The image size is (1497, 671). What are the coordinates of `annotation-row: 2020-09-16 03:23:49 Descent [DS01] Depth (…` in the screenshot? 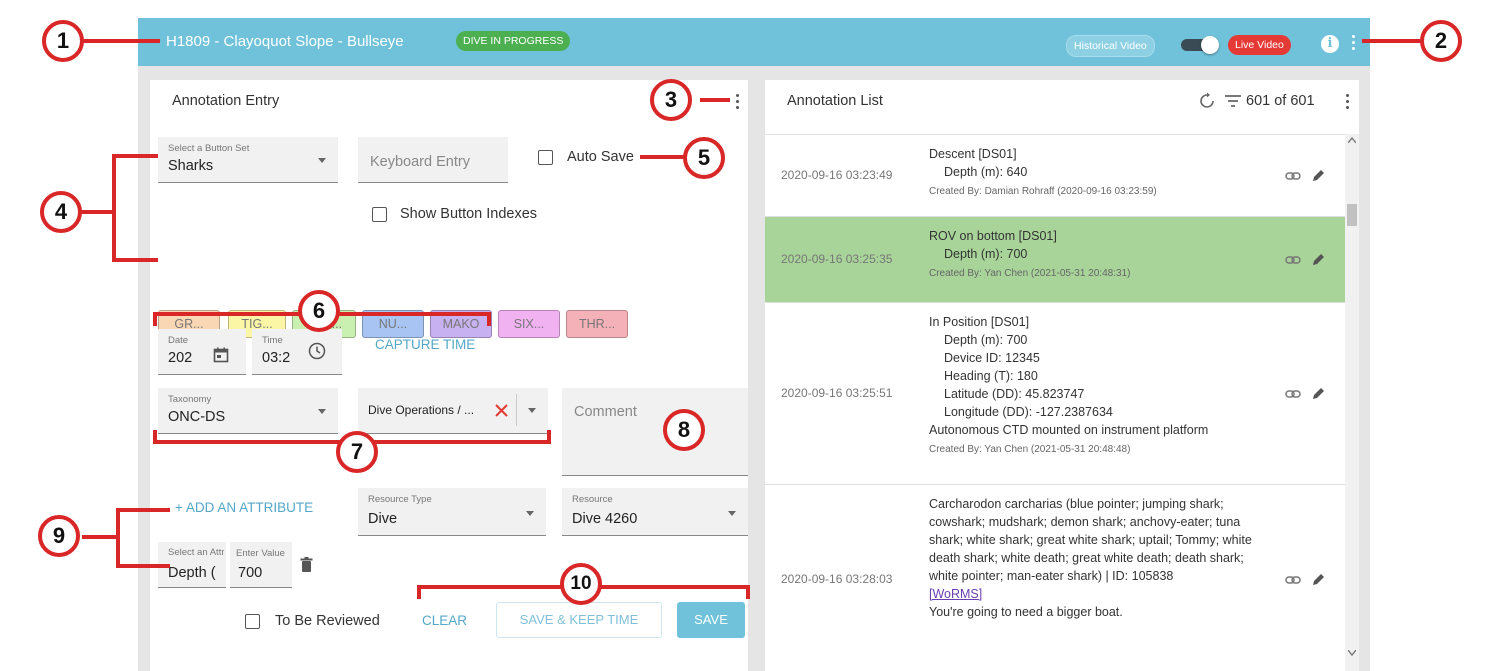 It's located at (1055, 175).